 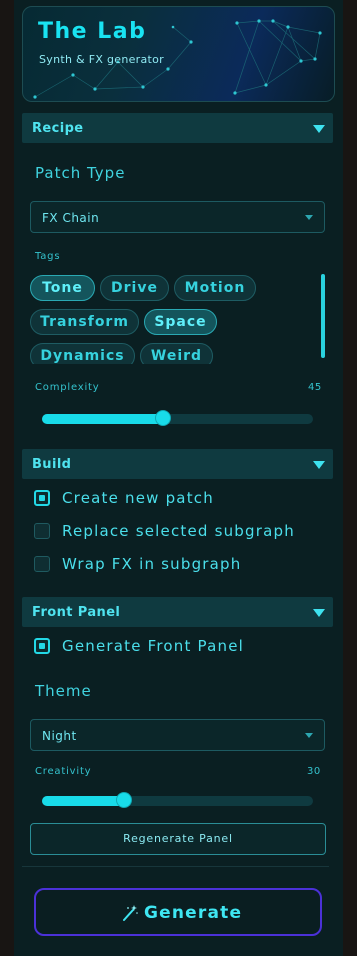 What do you see at coordinates (177, 464) in the screenshot?
I see `section-header-build: Build` at bounding box center [177, 464].